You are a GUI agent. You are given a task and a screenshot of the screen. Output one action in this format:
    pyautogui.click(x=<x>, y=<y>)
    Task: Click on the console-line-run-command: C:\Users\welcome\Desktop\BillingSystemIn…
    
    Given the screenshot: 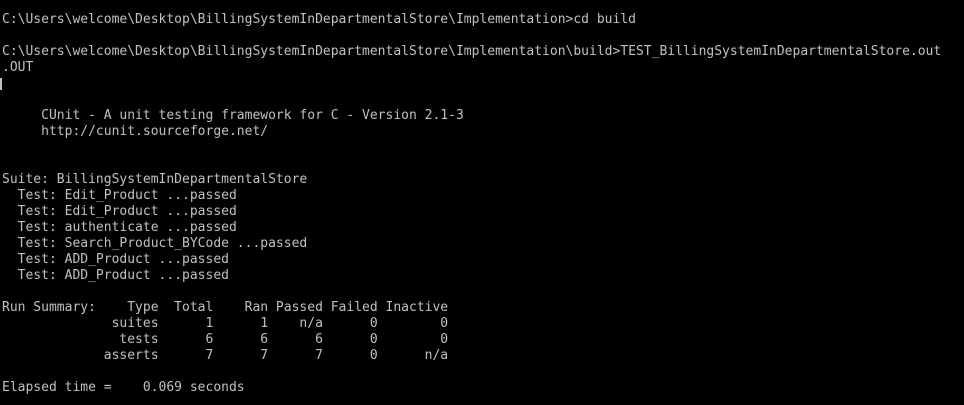 What is the action you would take?
    pyautogui.click(x=472, y=51)
    